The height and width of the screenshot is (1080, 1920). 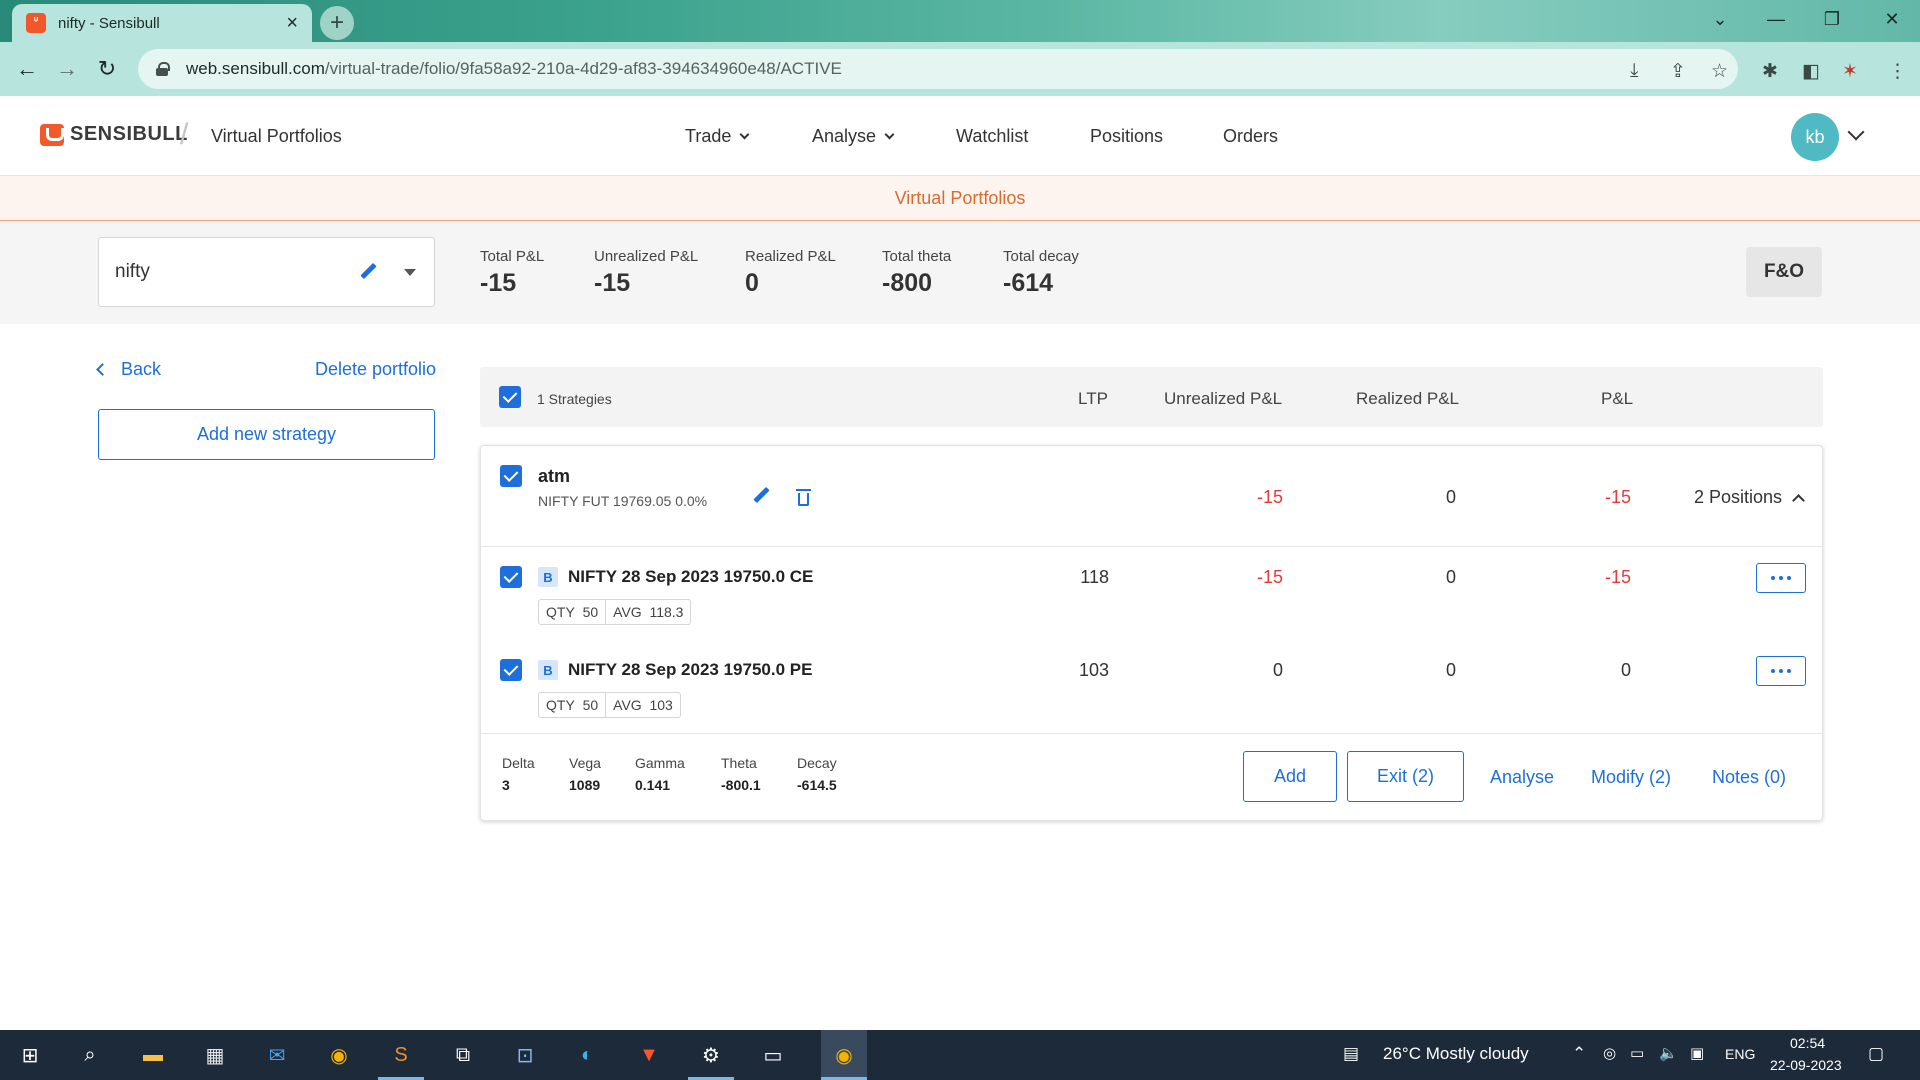 I want to click on clock-time: 02:54, so click(x=1807, y=1043).